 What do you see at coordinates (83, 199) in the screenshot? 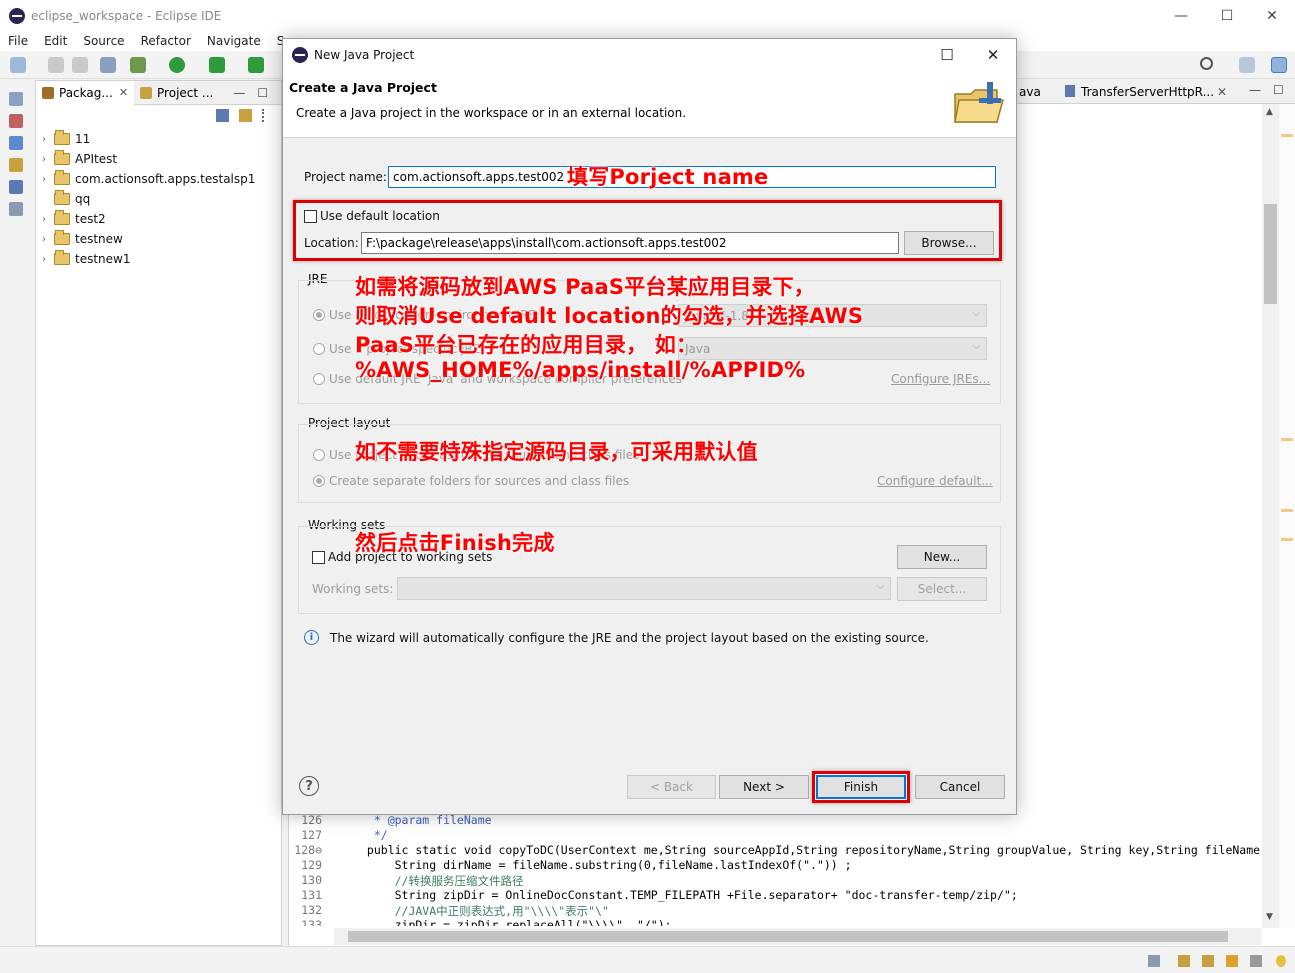
I see `project-name: qq` at bounding box center [83, 199].